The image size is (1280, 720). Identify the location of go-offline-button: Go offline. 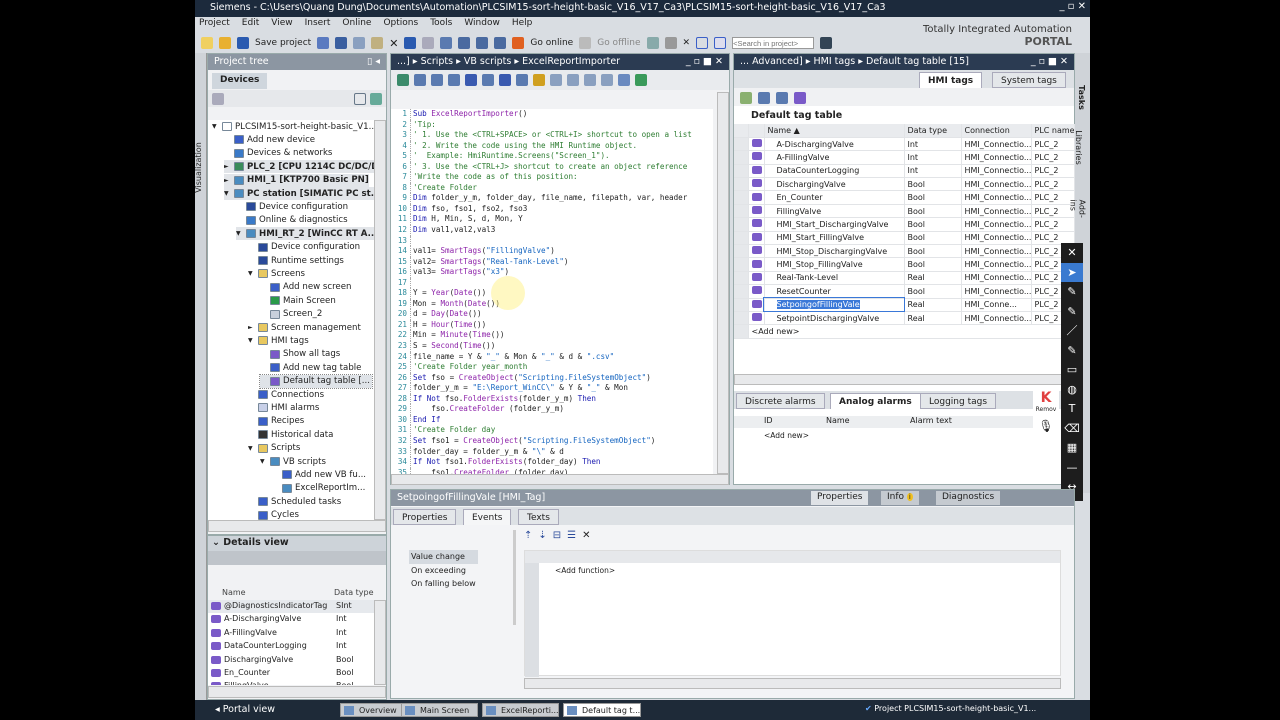
(618, 43).